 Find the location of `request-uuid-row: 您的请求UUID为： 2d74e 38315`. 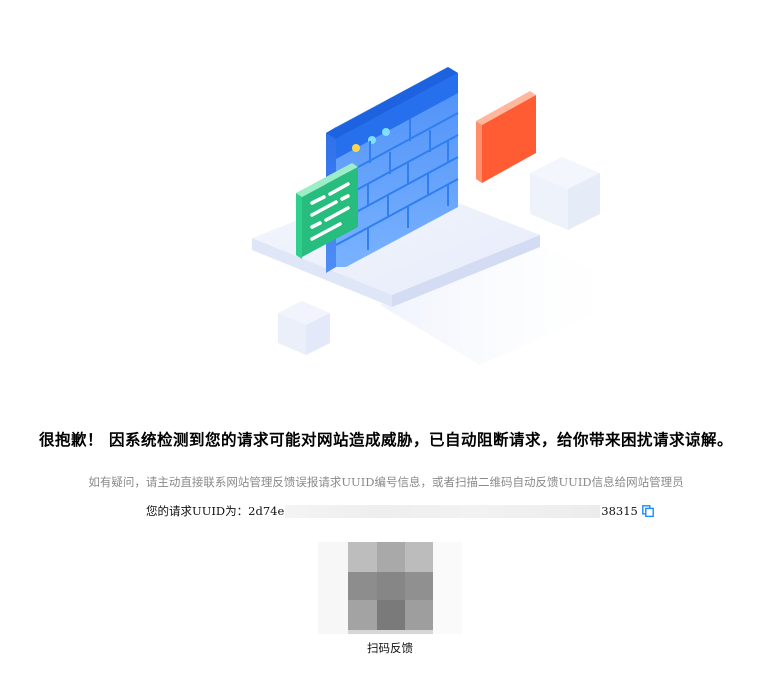

request-uuid-row: 您的请求UUID为： 2d74e 38315 is located at coordinates (400, 511).